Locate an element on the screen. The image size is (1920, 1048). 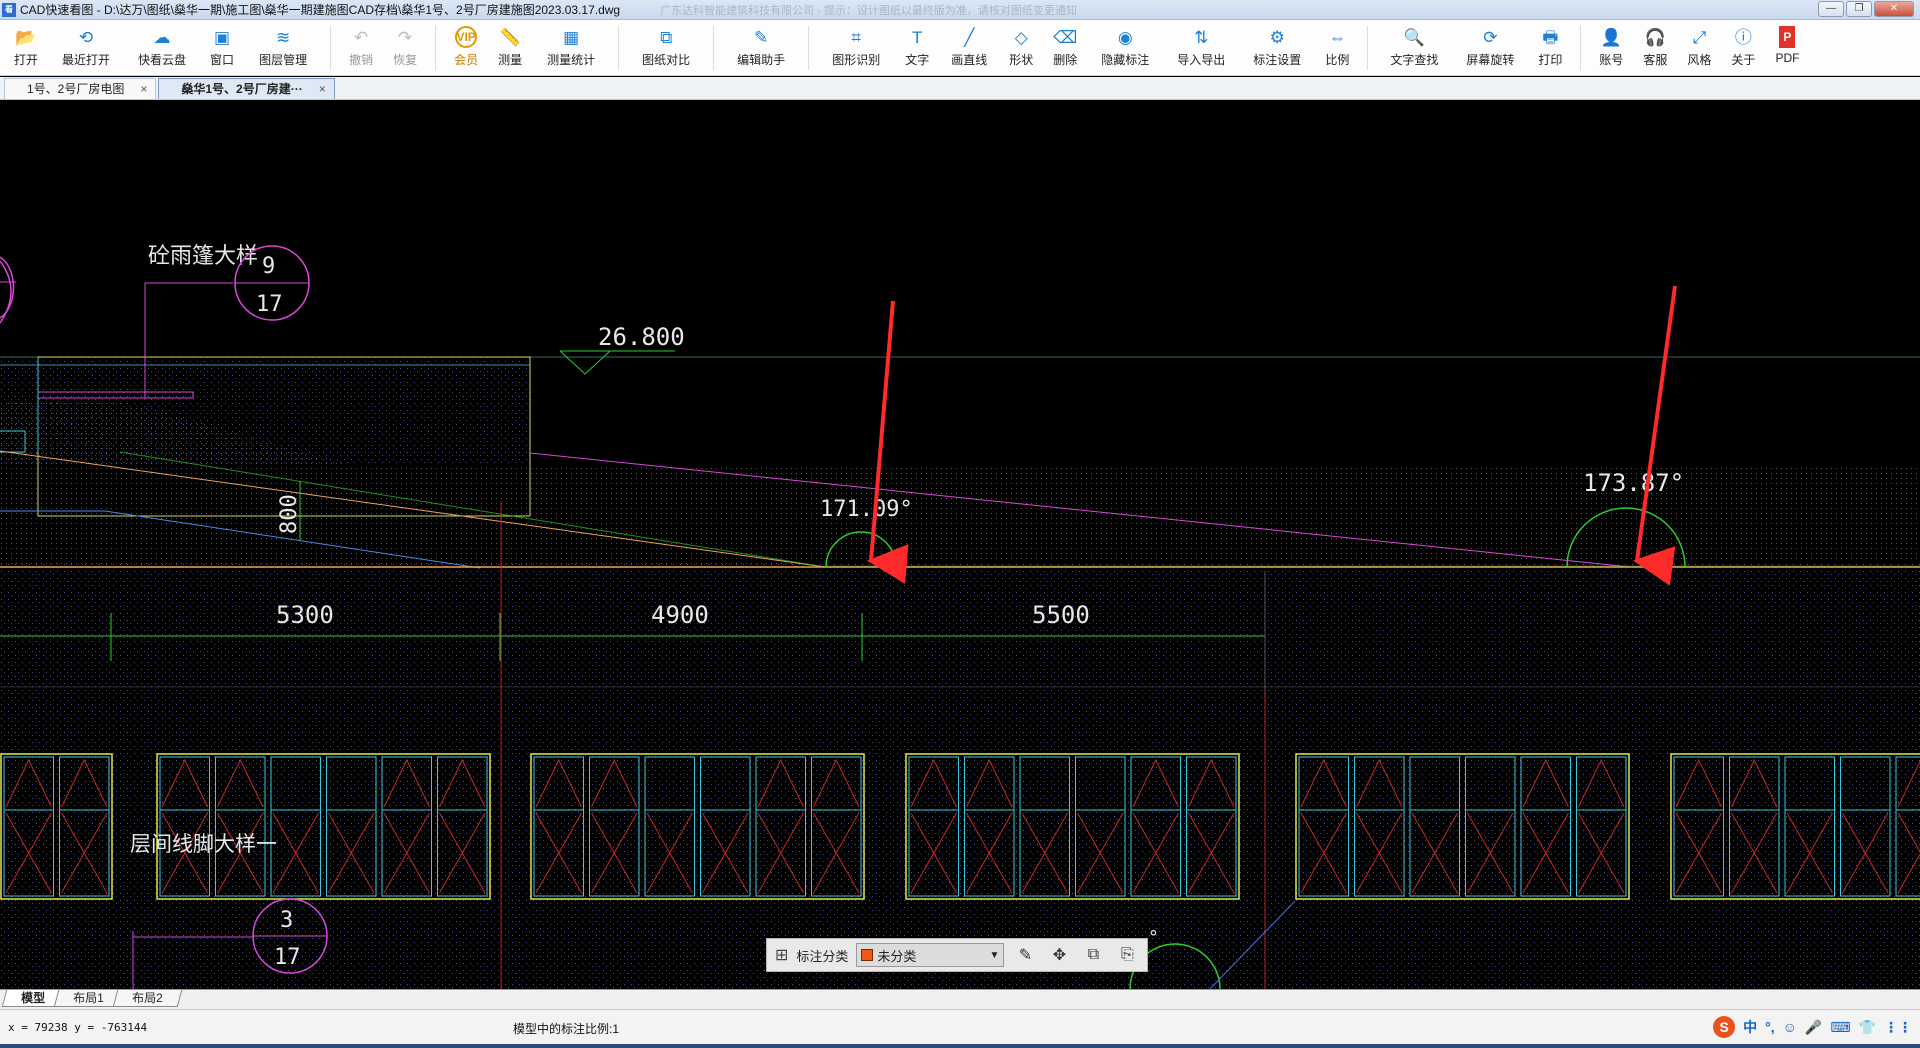
document-tab-1: 1号、2号厂房电图 × is located at coordinates (80, 88).